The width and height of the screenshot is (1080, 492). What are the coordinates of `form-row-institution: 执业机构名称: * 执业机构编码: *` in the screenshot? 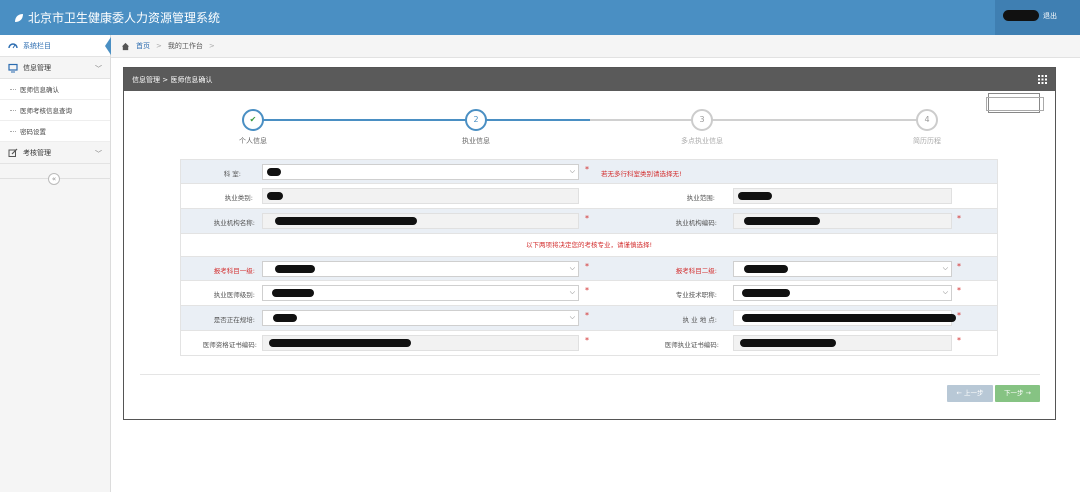 It's located at (589, 221).